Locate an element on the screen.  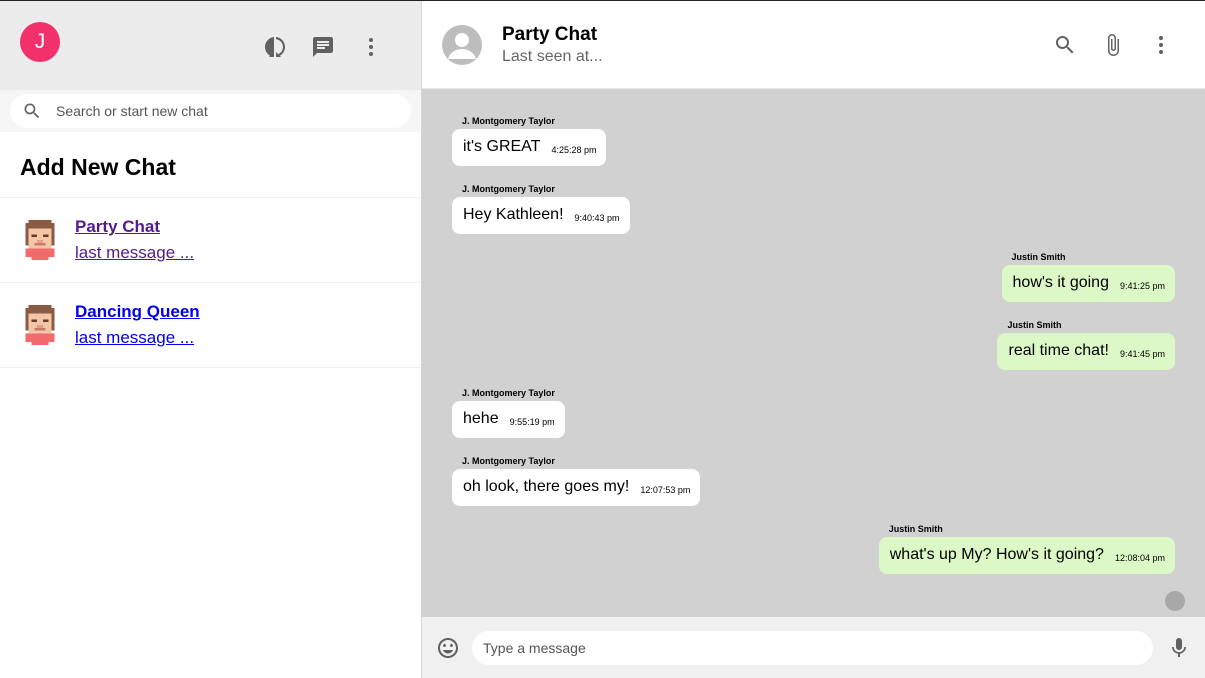
search-container is located at coordinates (210, 111).